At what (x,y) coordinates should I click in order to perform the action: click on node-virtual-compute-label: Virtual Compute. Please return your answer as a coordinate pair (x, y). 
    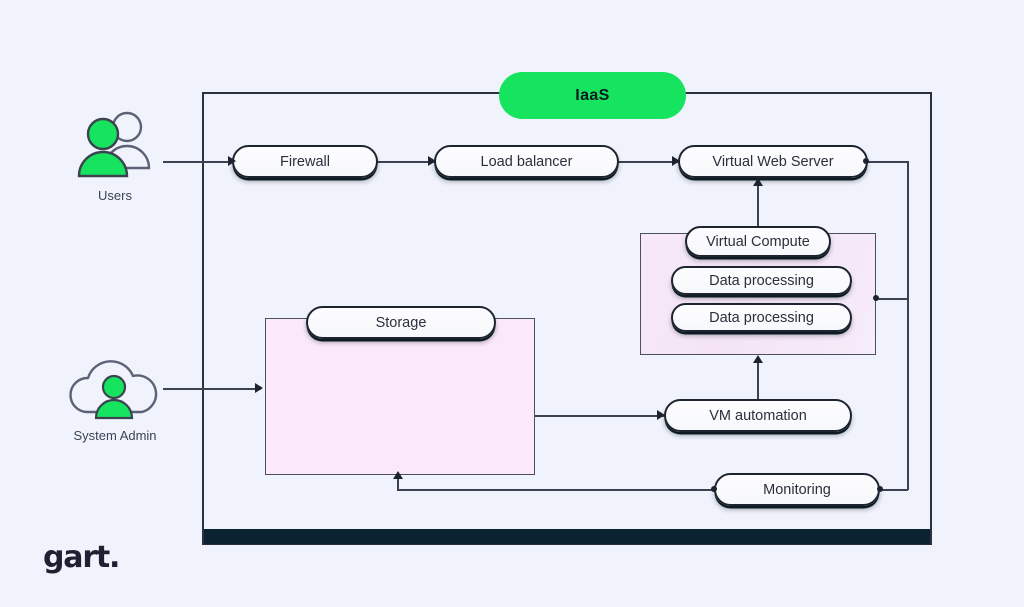
    Looking at the image, I should click on (758, 241).